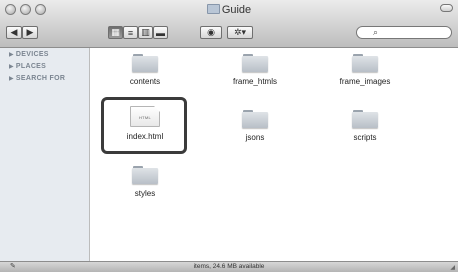  I want to click on column-view-button: ▥, so click(145, 32).